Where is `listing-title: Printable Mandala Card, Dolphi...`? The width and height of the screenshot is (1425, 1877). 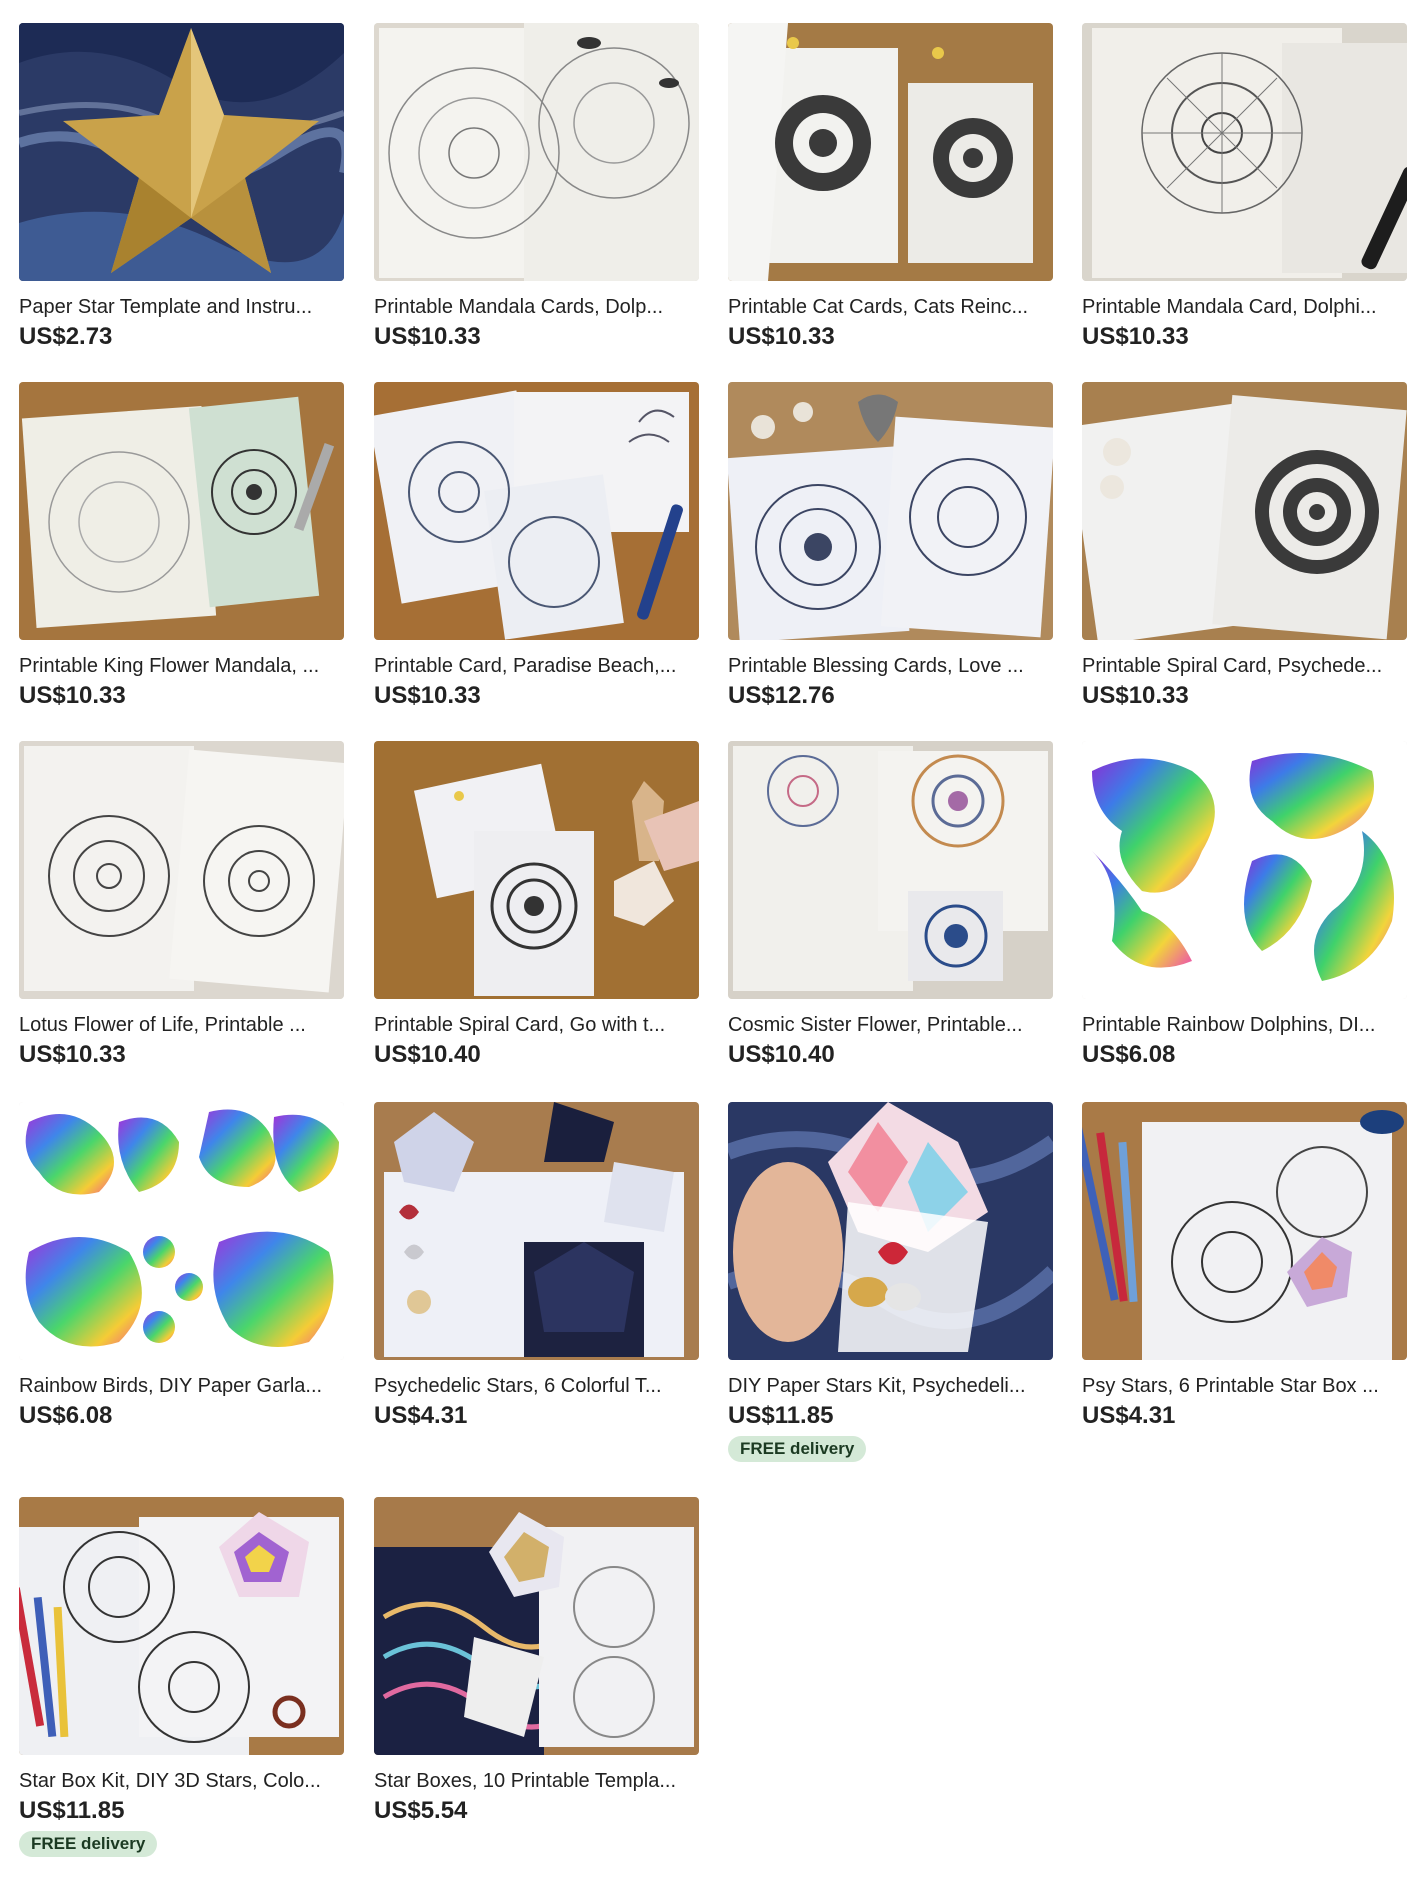 listing-title: Printable Mandala Card, Dolphi... is located at coordinates (1244, 307).